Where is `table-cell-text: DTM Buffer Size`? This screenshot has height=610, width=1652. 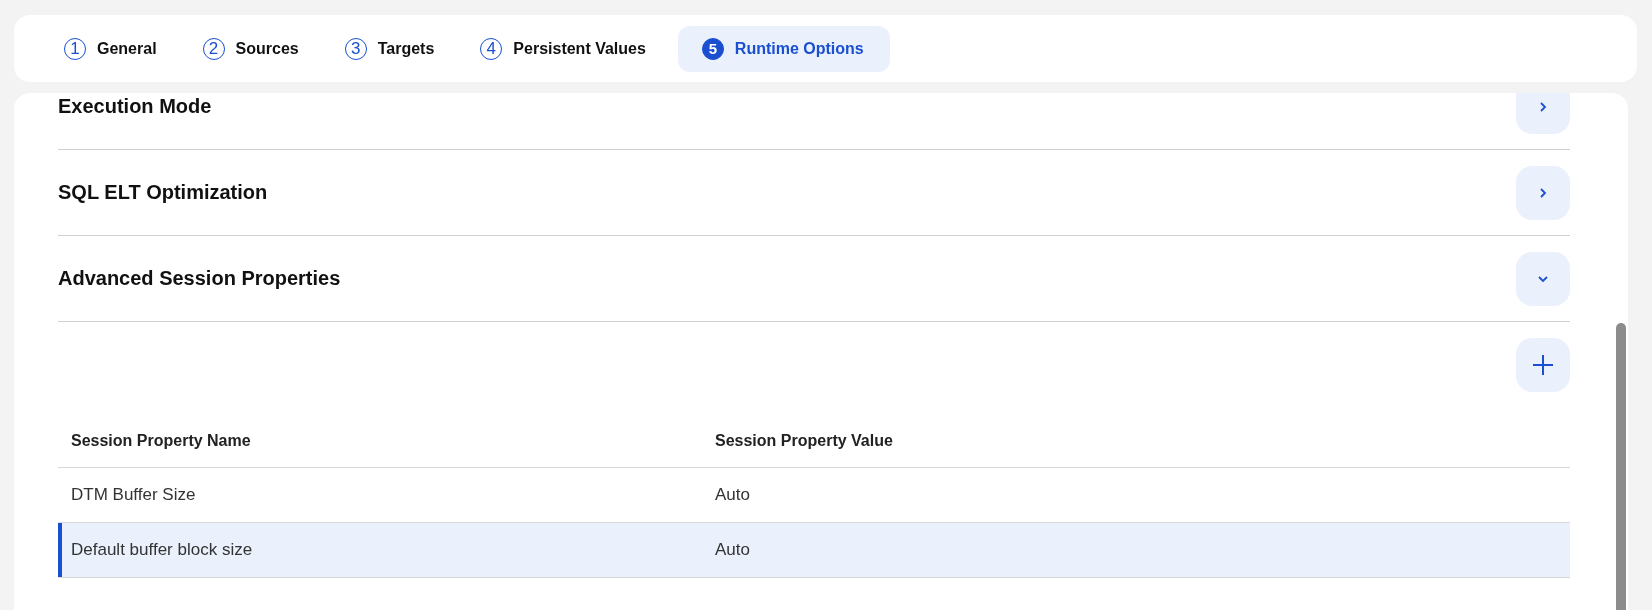
table-cell-text: DTM Buffer Size is located at coordinates (133, 495).